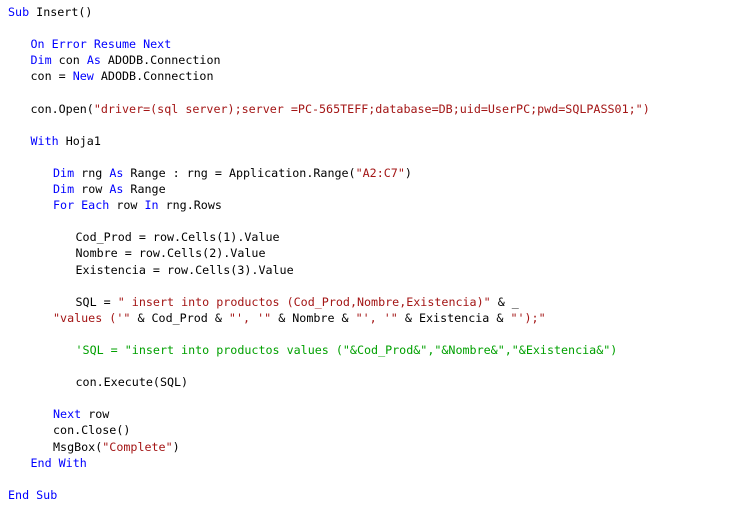  I want to click on code-text: & Existencia &, so click(454, 317).